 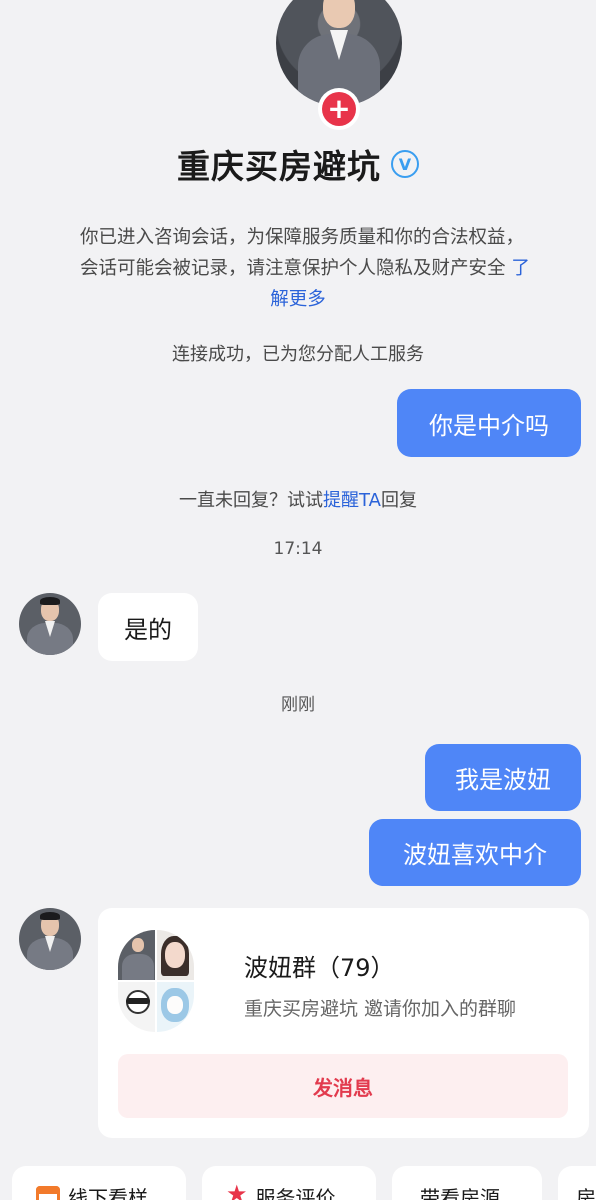 I want to click on remind-link: 提醒TA, so click(x=352, y=500).